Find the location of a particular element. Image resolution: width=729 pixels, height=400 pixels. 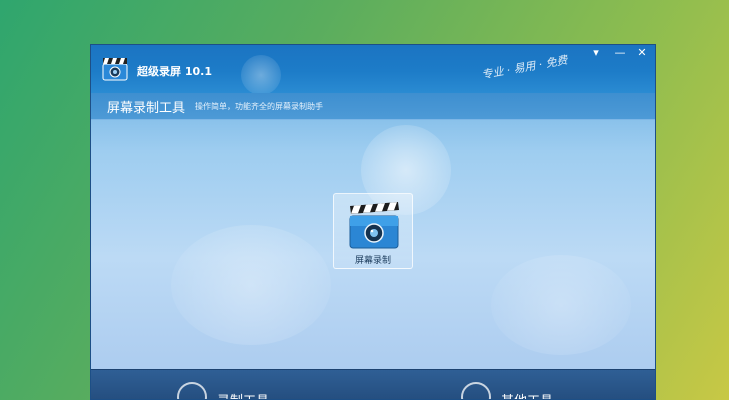

record-tools-icon is located at coordinates (192, 390).